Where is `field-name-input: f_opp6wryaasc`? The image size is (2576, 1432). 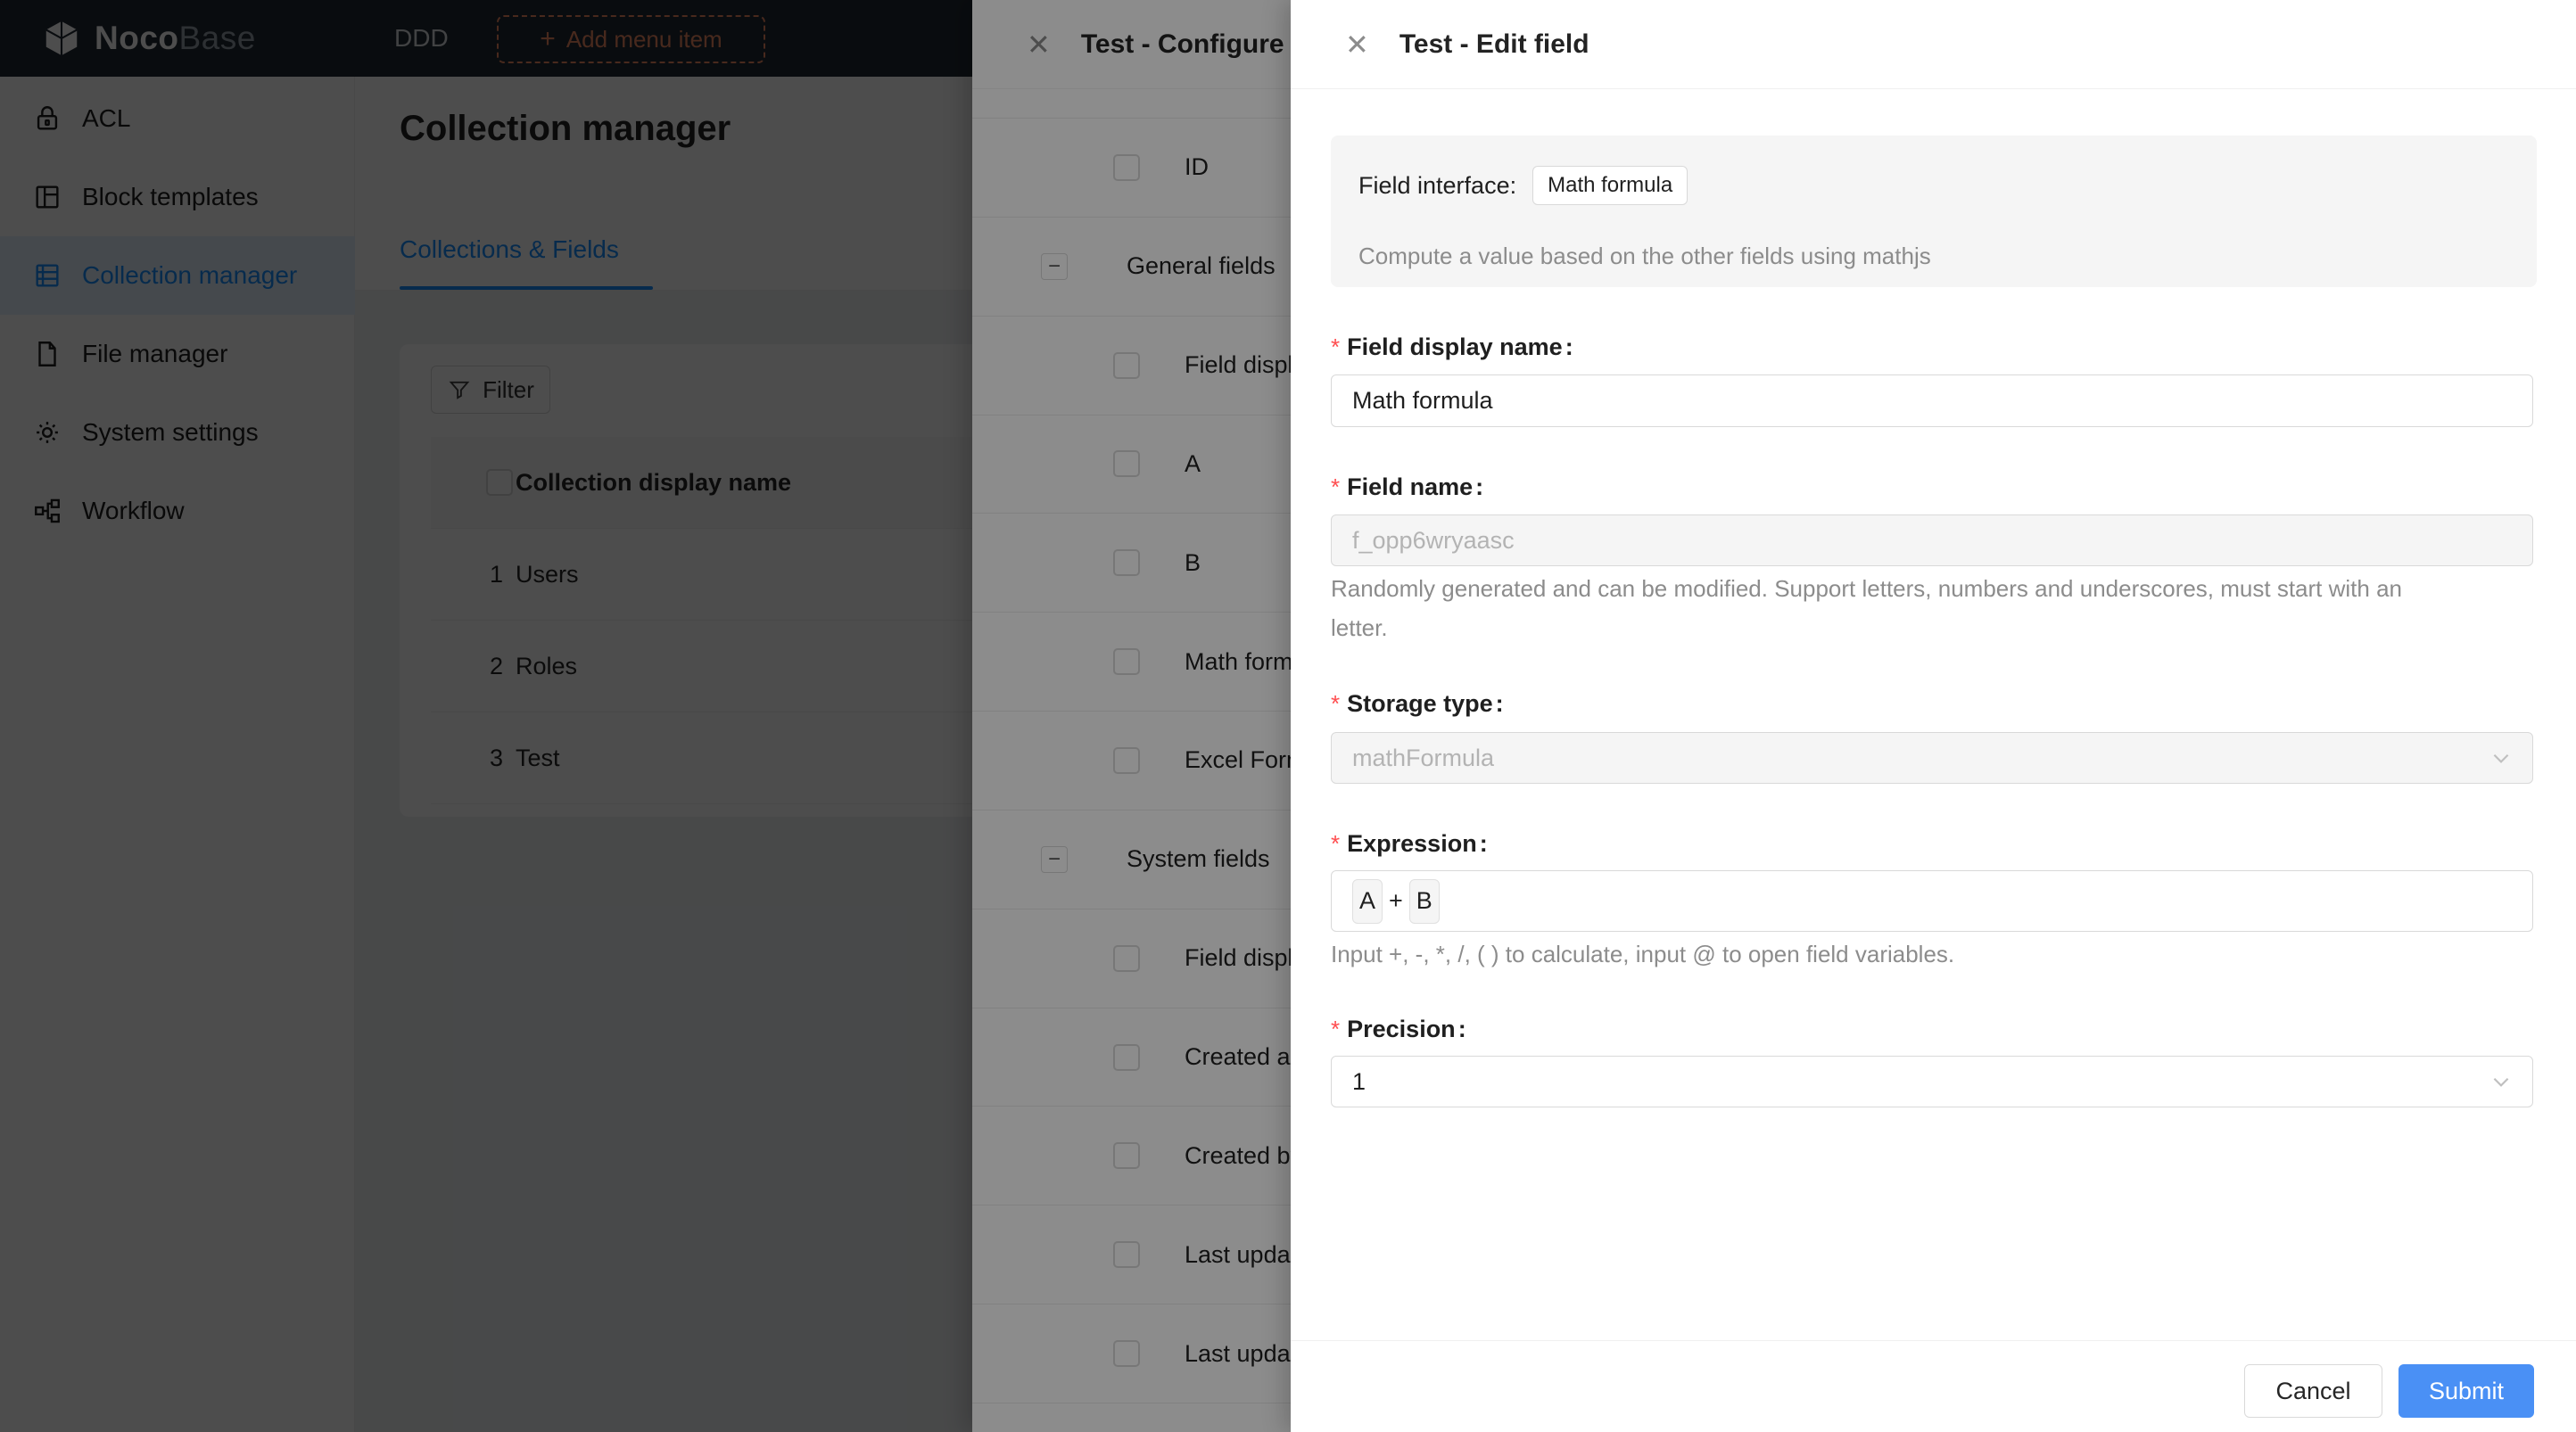 field-name-input: f_opp6wryaasc is located at coordinates (1932, 540).